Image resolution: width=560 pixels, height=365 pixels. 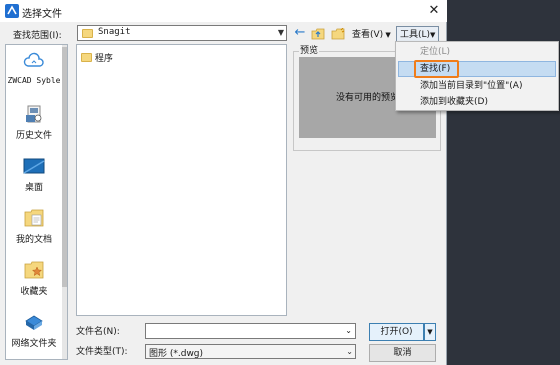 I want to click on back-arrow-icon: ←, so click(x=300, y=33).